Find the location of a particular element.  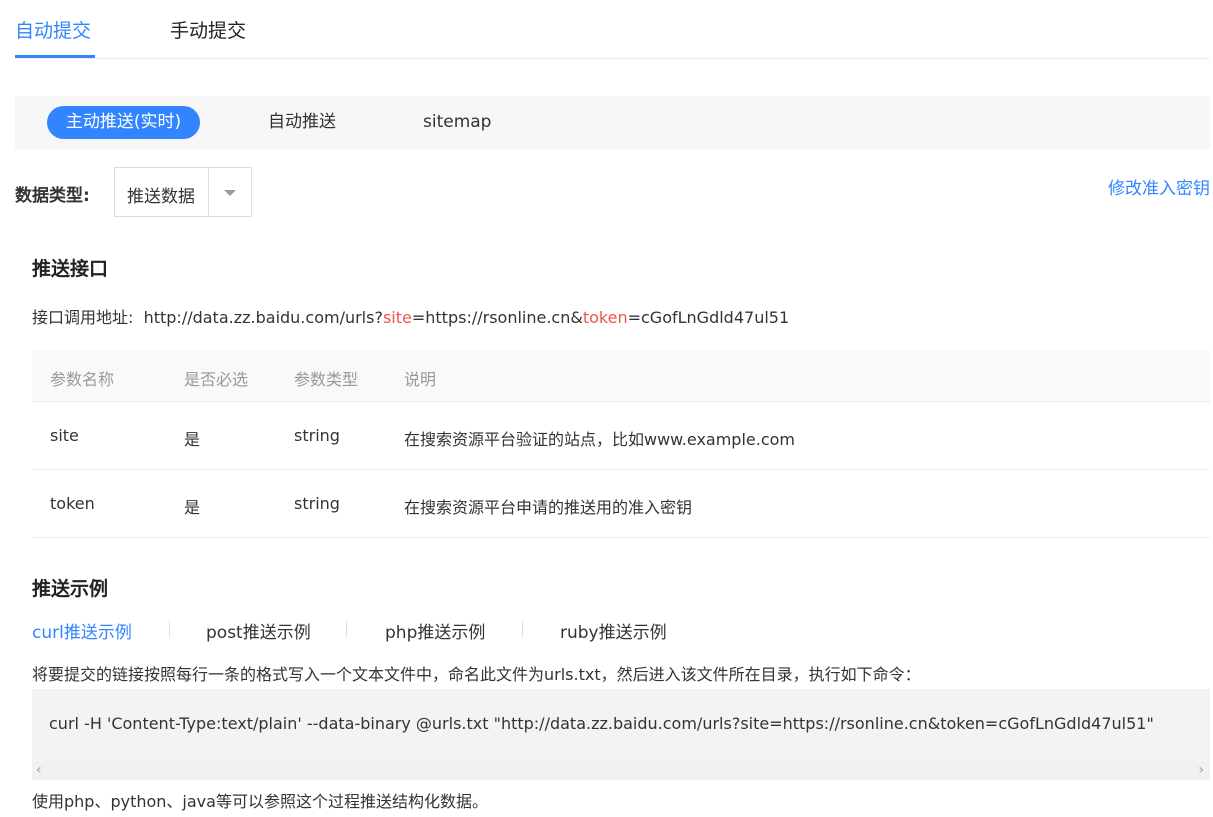

top-tabs: 自动提交 手动提交 is located at coordinates (612, 29).